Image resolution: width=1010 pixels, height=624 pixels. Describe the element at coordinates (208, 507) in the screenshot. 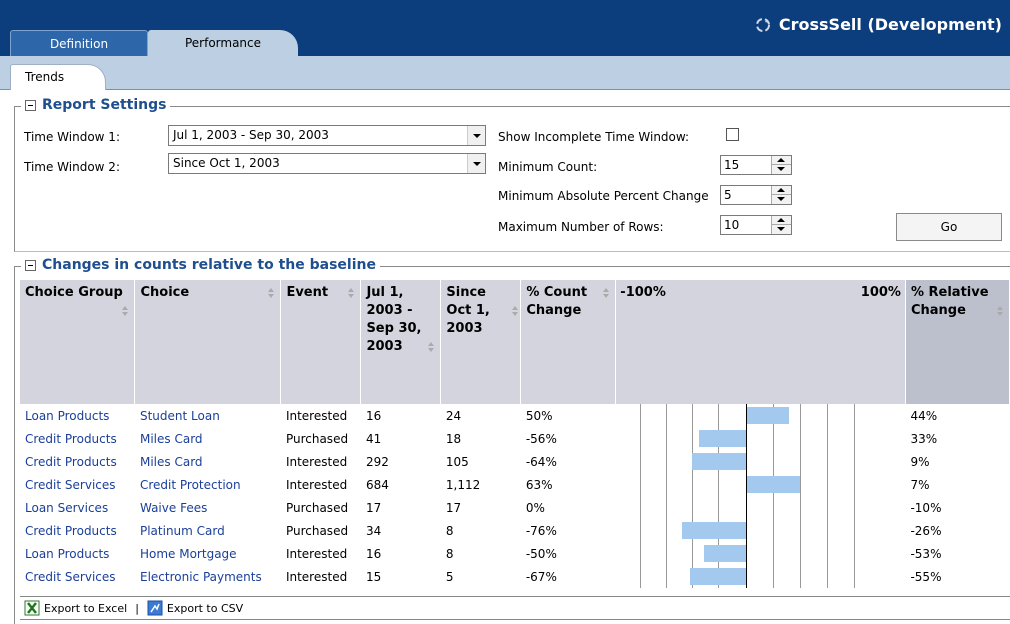

I see `cell-choice: Waive Fees` at that location.